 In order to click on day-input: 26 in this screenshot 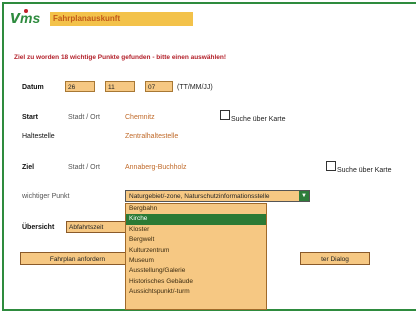, I will do `click(80, 86)`.